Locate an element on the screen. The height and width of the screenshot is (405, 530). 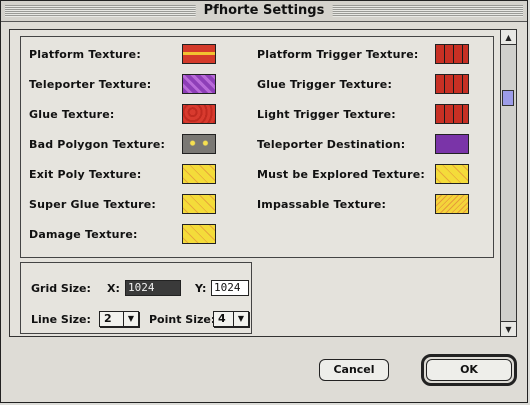
grid-y-label: Y: is located at coordinates (201, 288).